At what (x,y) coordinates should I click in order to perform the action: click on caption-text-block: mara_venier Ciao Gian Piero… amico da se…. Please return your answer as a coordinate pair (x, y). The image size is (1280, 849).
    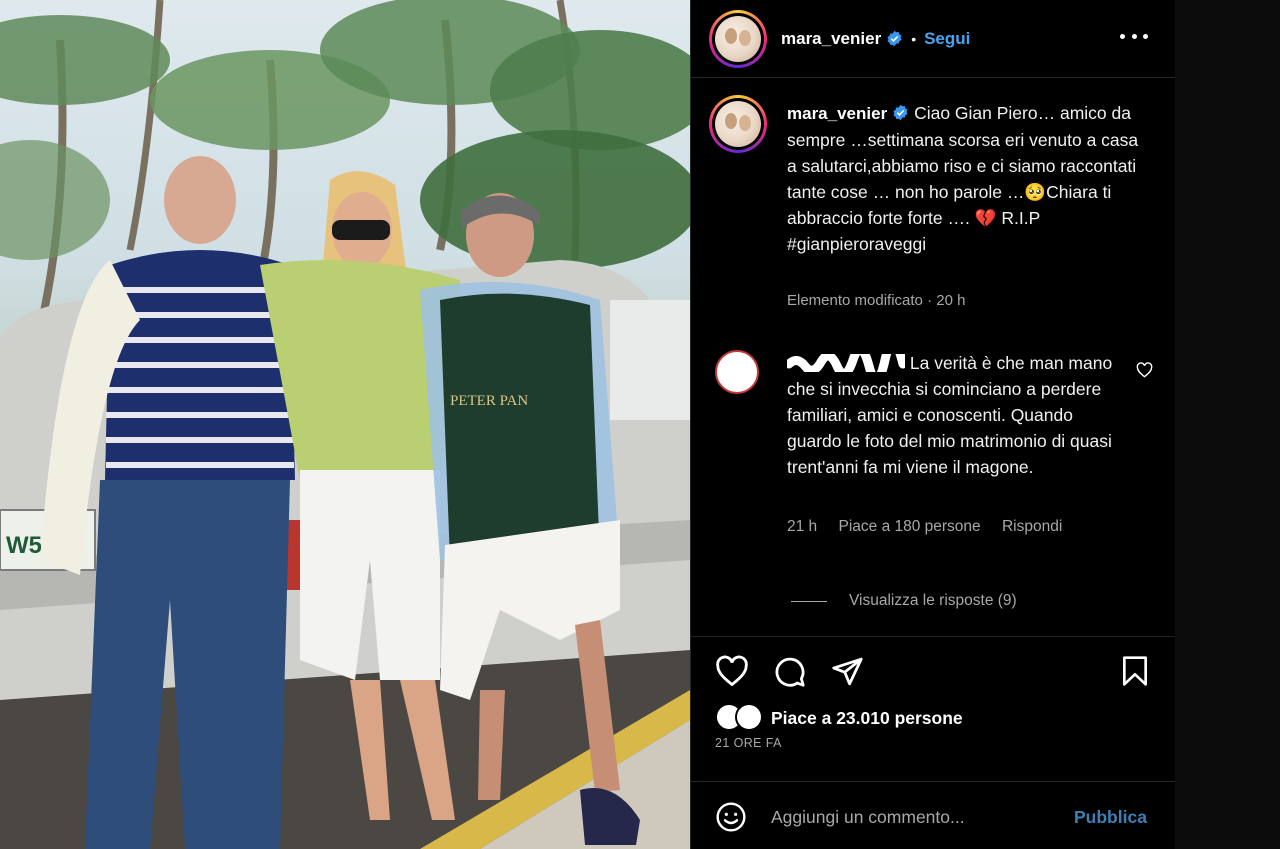
    Looking at the image, I should click on (967, 178).